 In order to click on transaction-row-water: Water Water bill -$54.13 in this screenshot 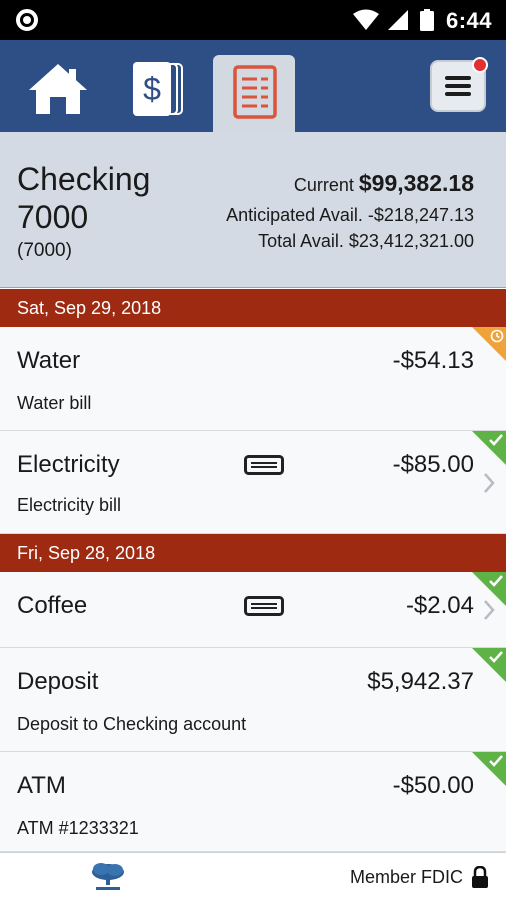, I will do `click(253, 379)`.